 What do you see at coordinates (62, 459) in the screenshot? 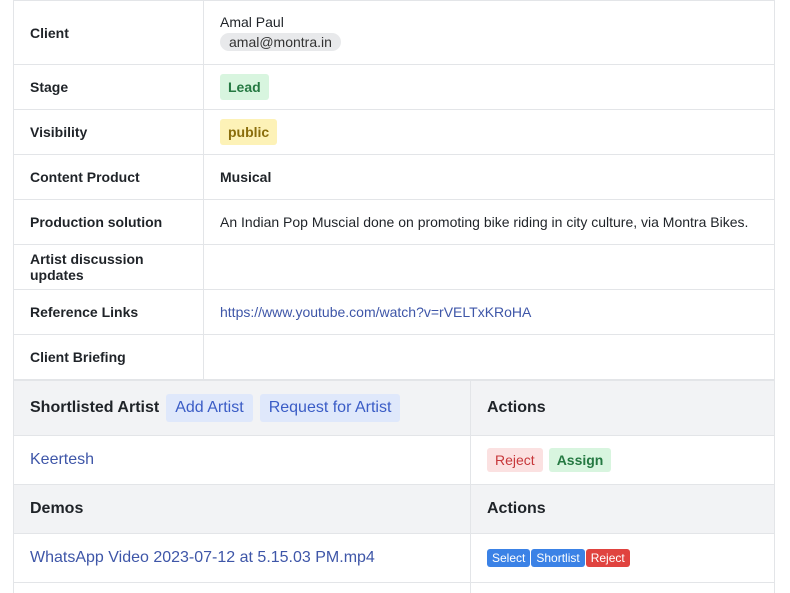
I see `artist-name-link: Keertesh` at bounding box center [62, 459].